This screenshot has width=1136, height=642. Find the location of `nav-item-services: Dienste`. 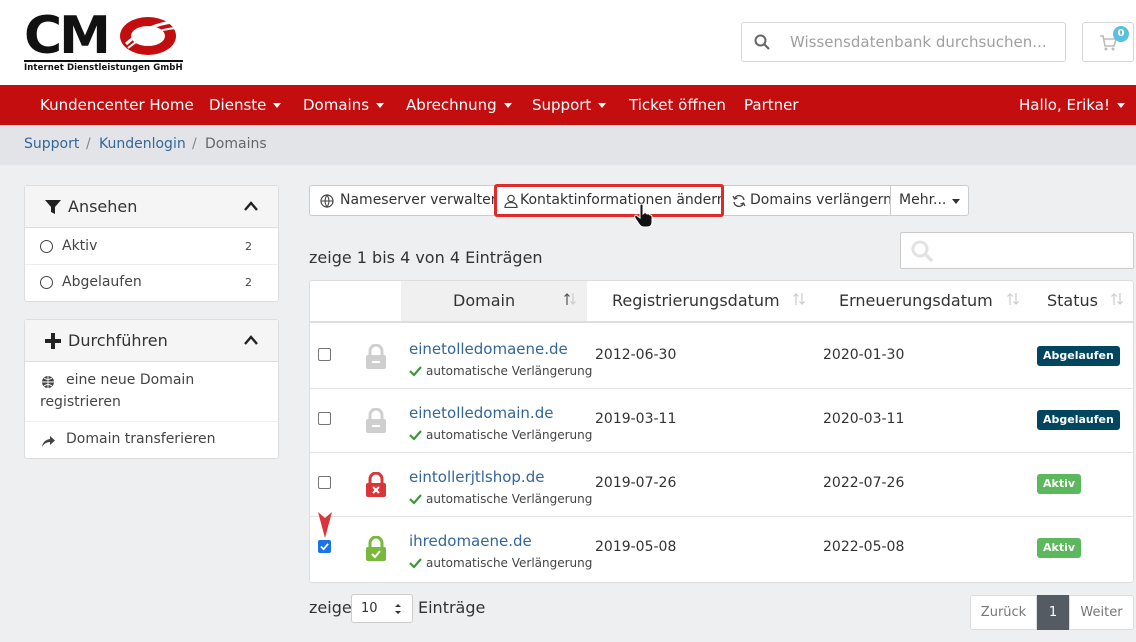

nav-item-services: Dienste is located at coordinates (245, 105).